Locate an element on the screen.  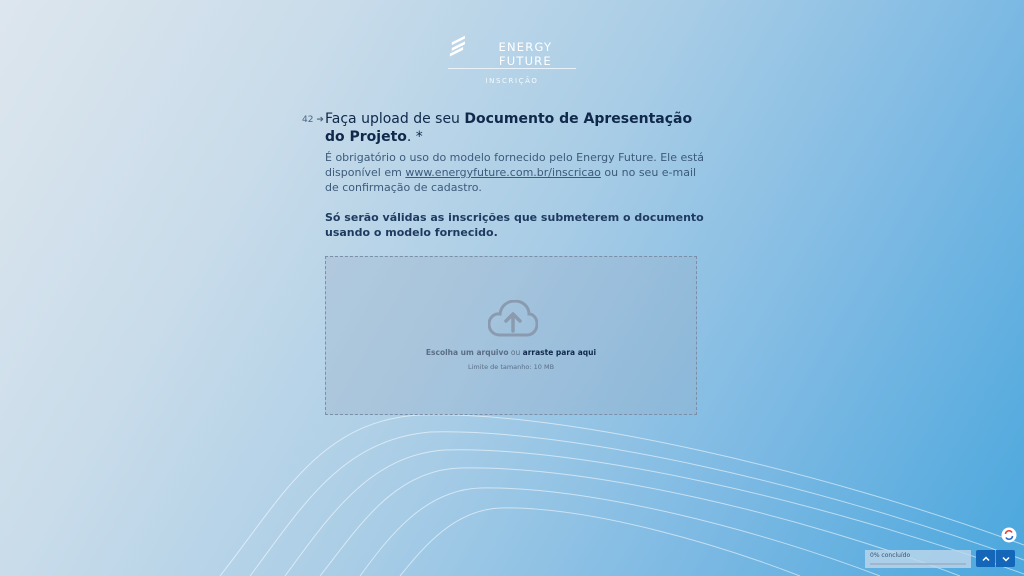
chevron-up-icon is located at coordinates (985, 558).